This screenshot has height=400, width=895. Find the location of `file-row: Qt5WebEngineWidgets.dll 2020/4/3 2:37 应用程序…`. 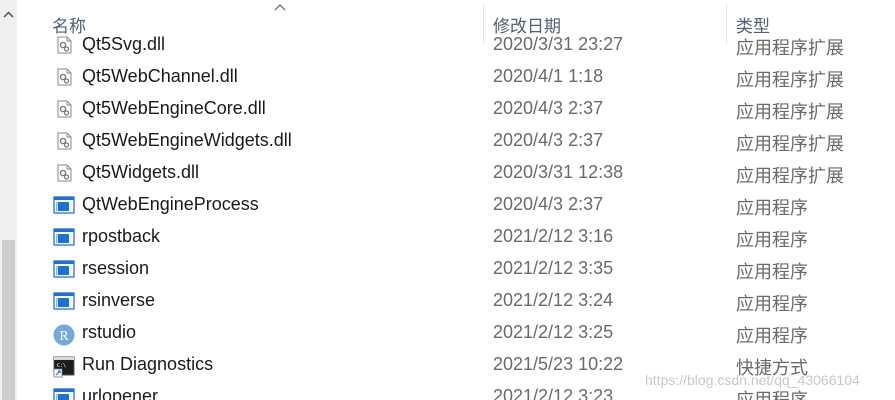

file-row: Qt5WebEngineWidgets.dll 2020/4/3 2:37 应用程序… is located at coordinates (456, 141).